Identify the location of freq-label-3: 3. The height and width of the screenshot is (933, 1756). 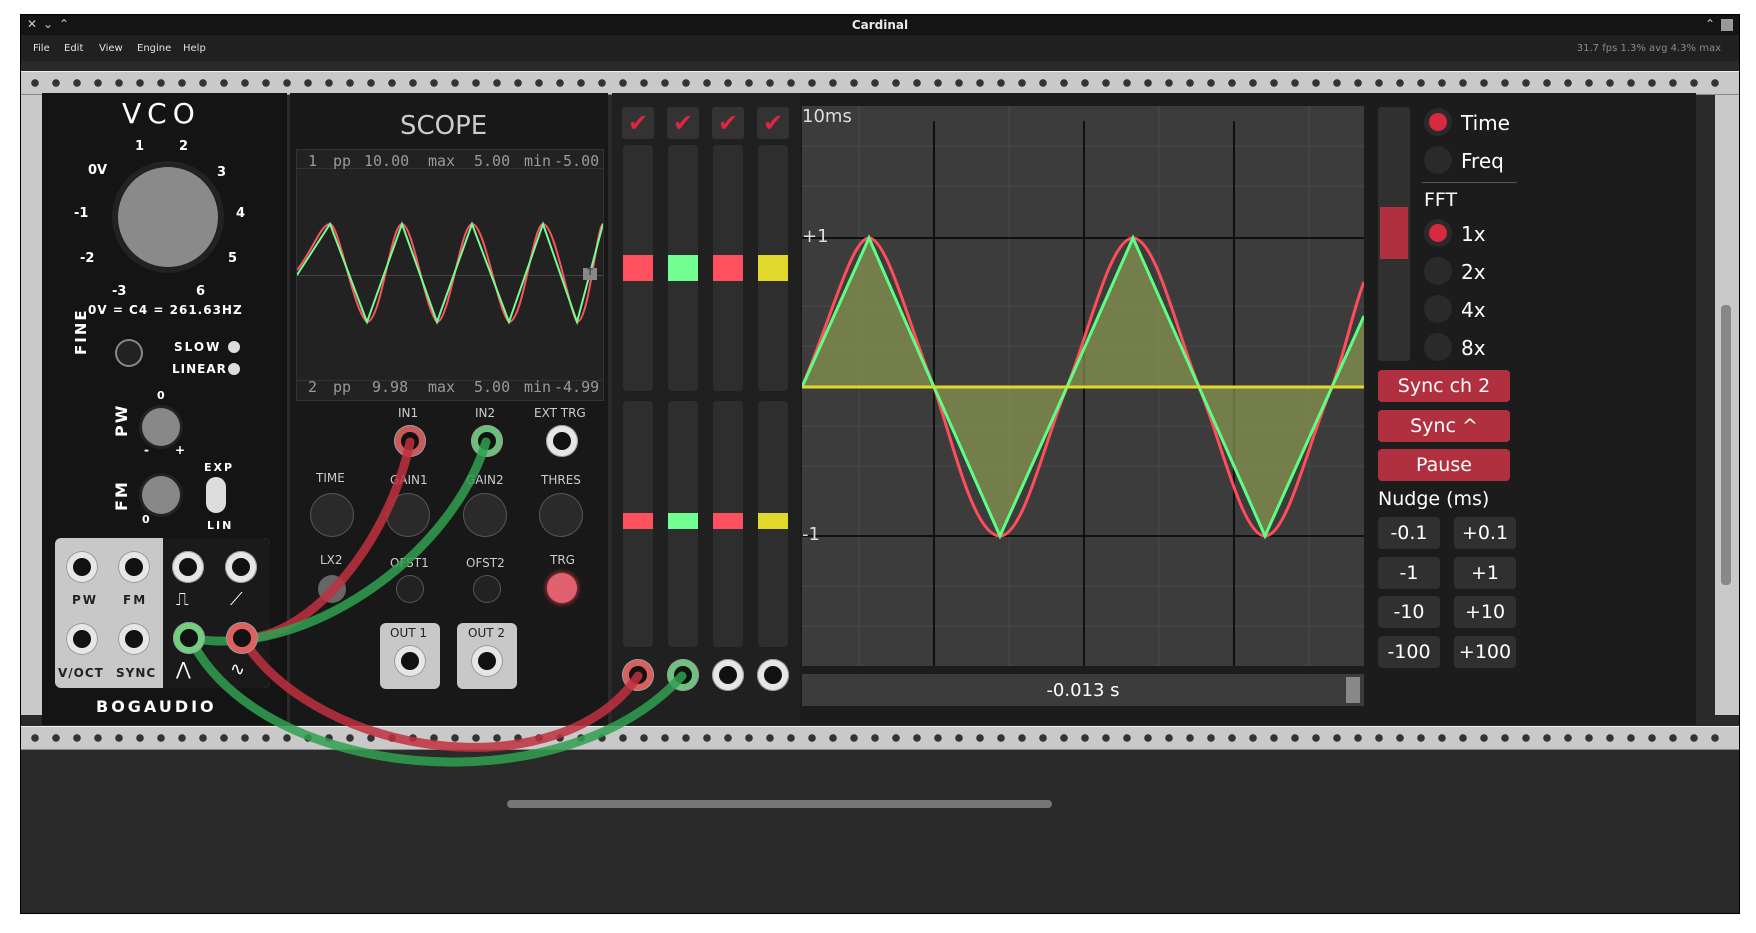
(222, 172).